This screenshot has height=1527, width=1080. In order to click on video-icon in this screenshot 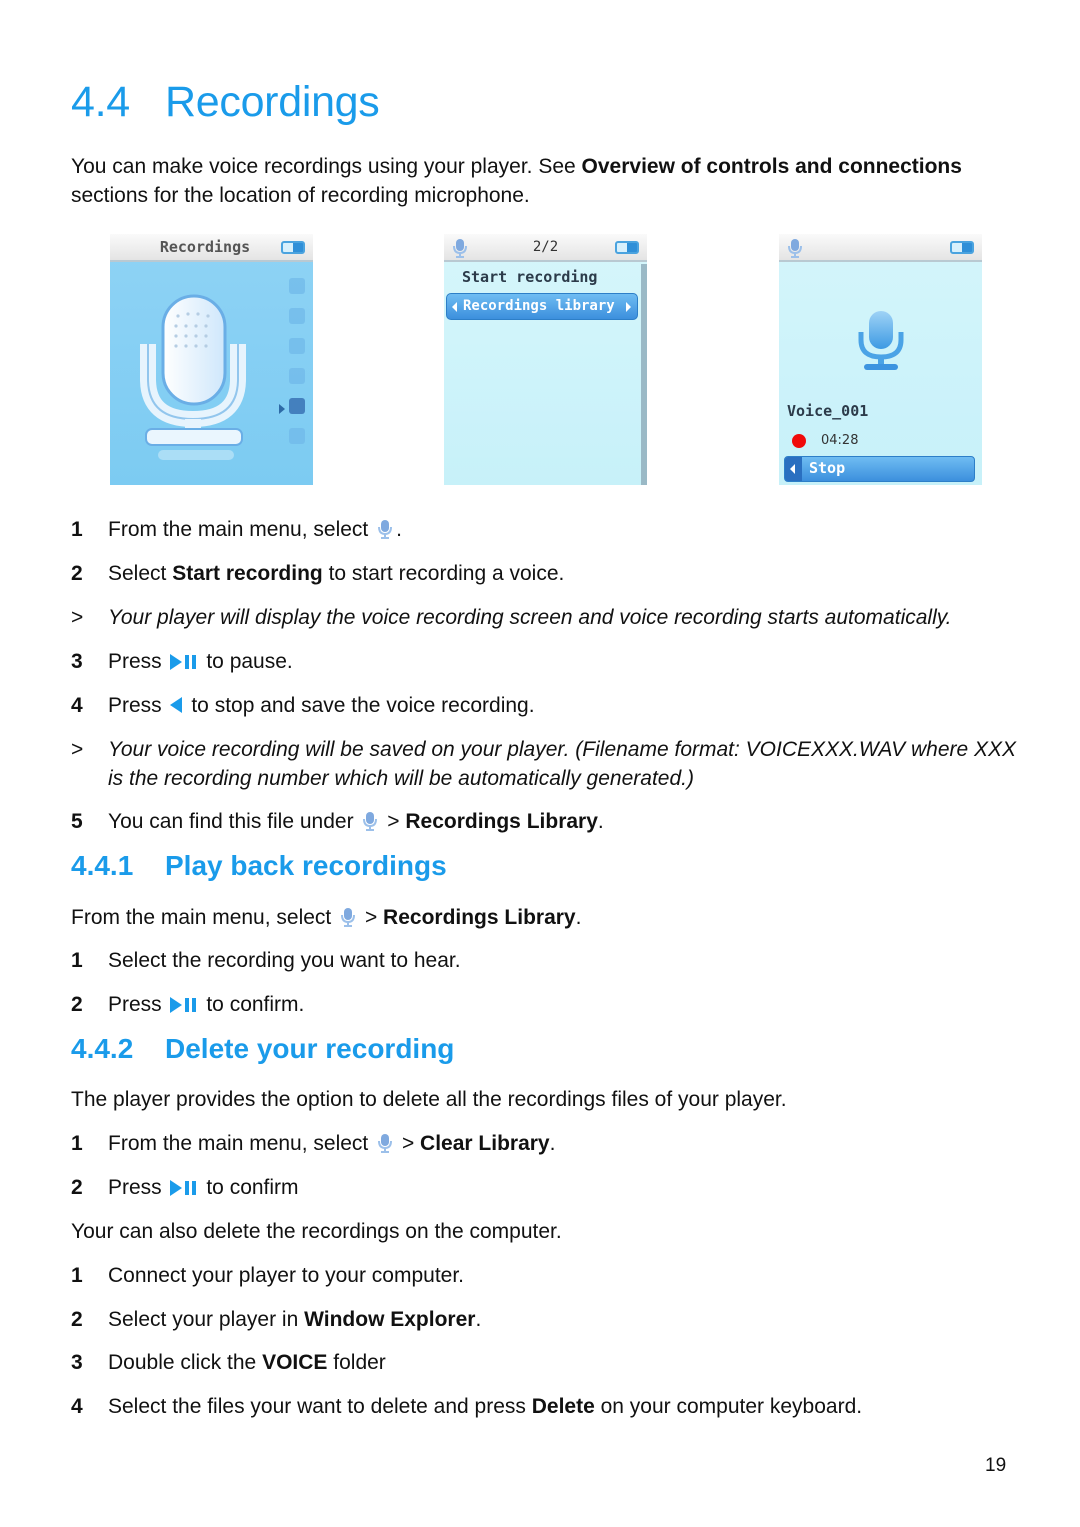, I will do `click(297, 346)`.